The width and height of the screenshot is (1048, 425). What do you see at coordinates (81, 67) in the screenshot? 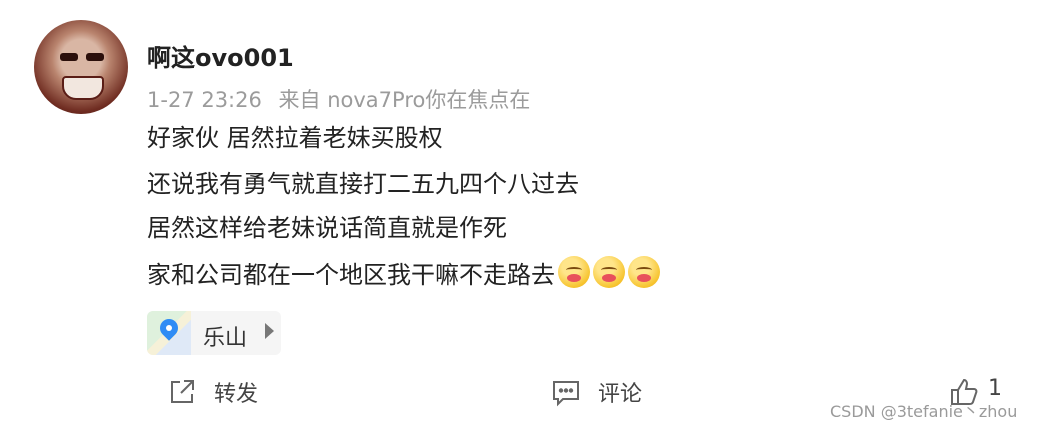
I see `avatar` at bounding box center [81, 67].